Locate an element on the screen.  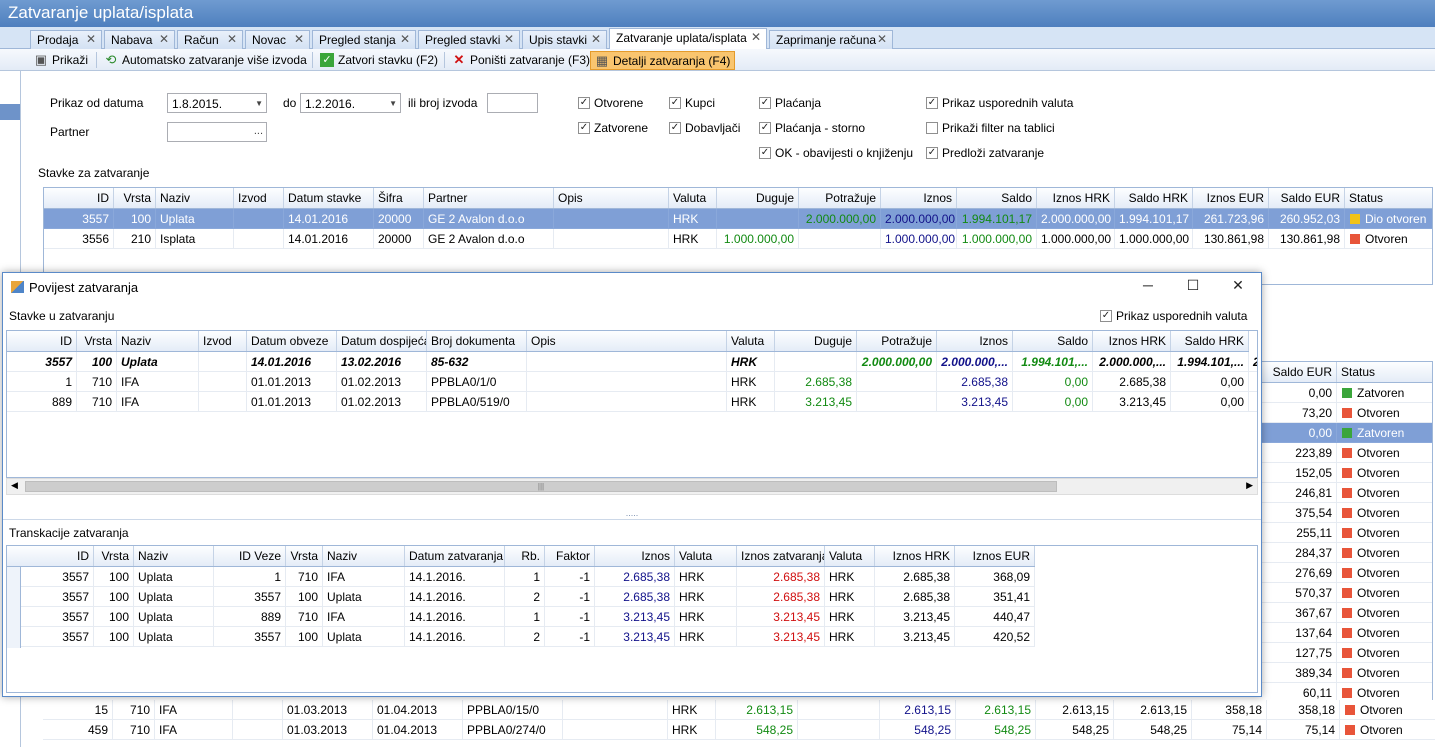
table-row: 137,64 Otvoren is located at coordinates (1347, 633).